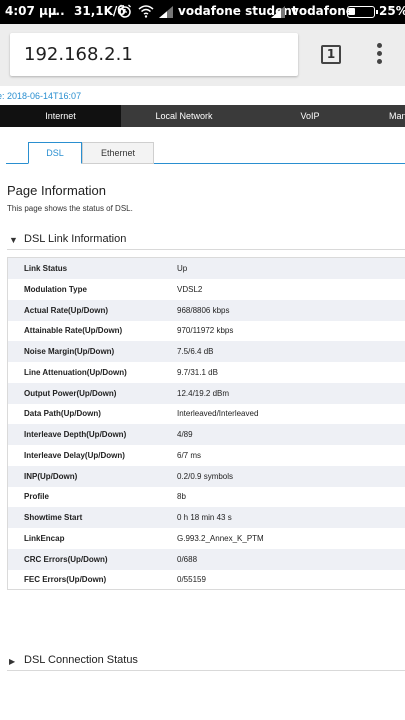  What do you see at coordinates (185, 434) in the screenshot?
I see `row-value: 4/89` at bounding box center [185, 434].